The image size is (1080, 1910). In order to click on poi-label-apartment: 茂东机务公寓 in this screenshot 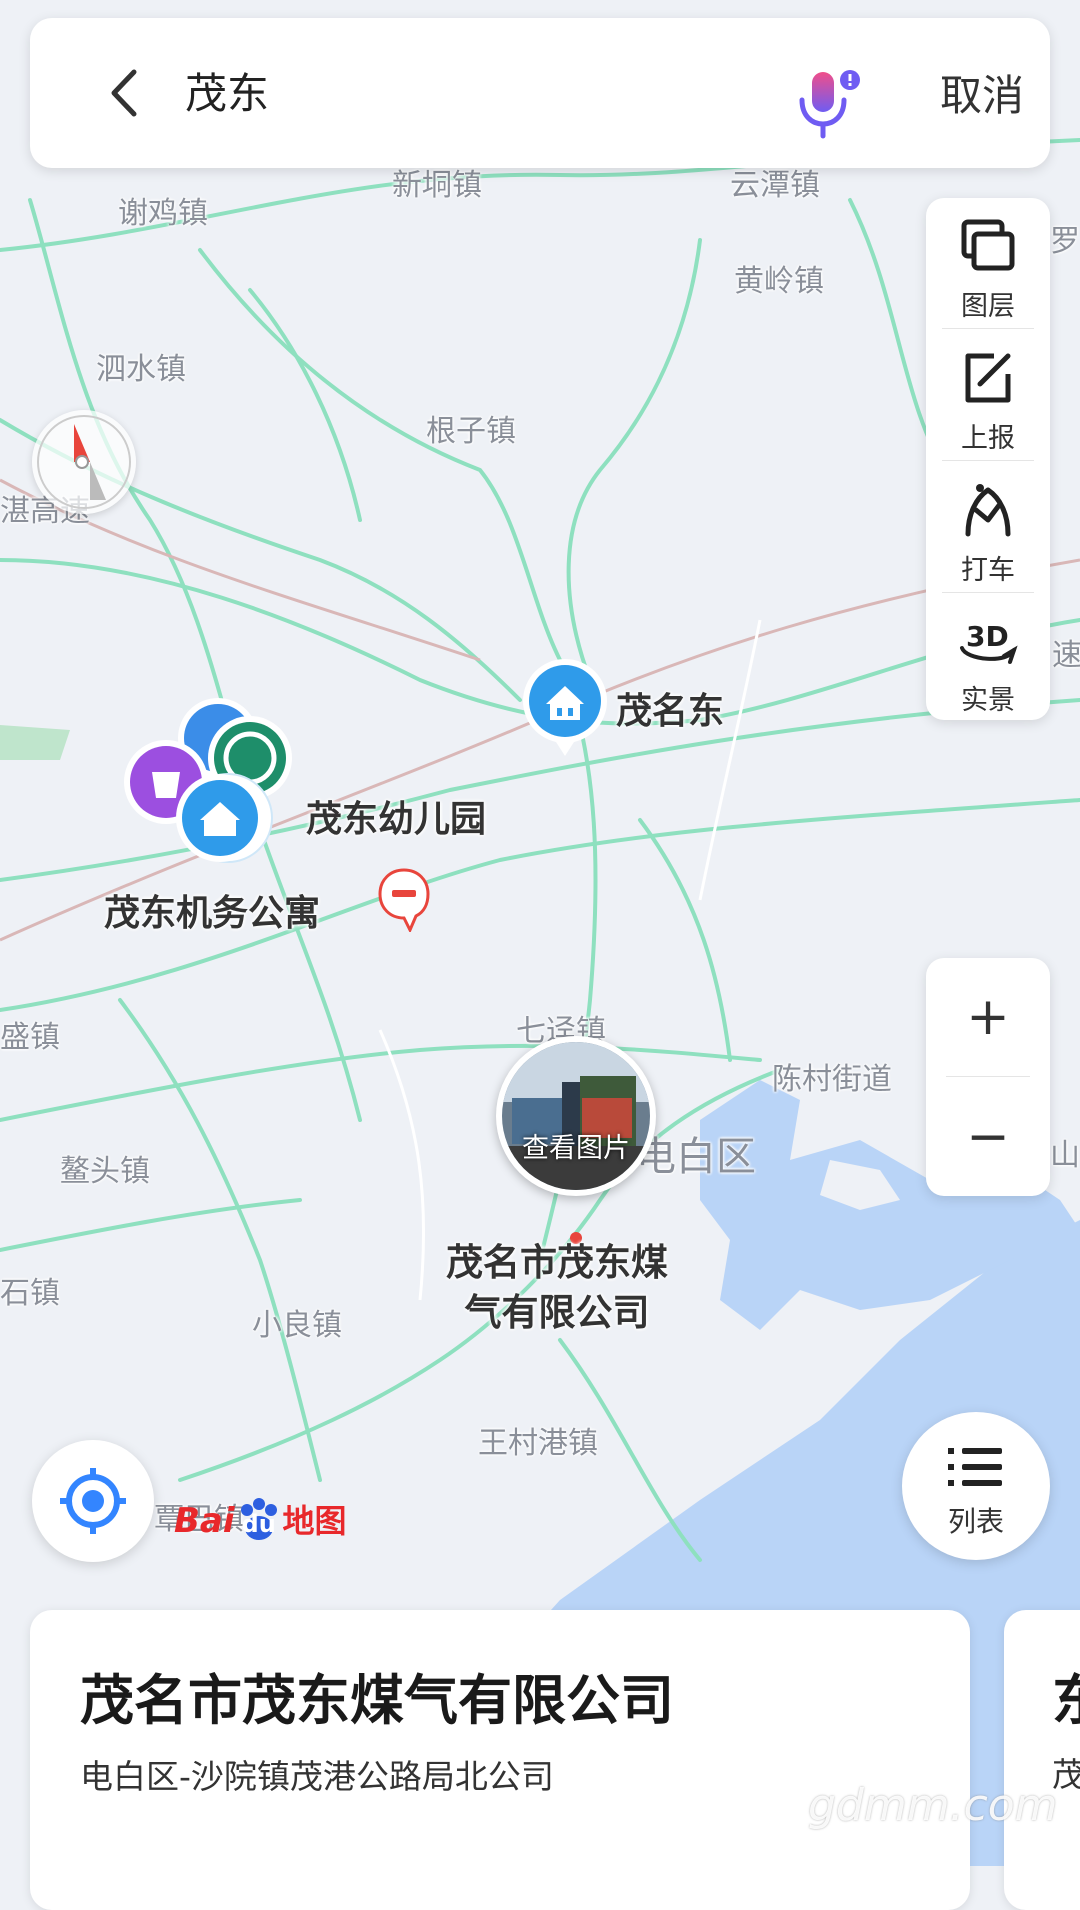, I will do `click(212, 910)`.